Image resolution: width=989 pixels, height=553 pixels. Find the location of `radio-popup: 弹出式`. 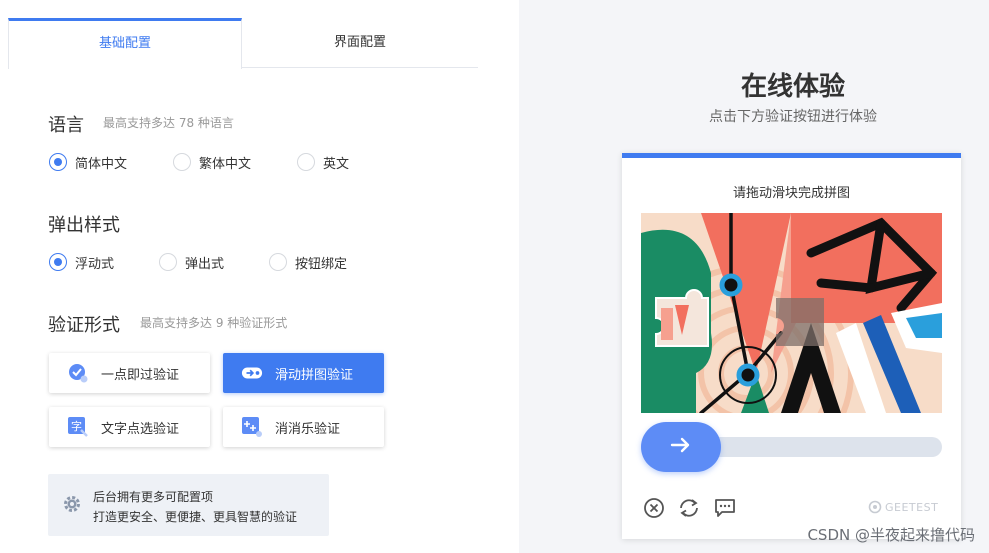

radio-popup: 弹出式 is located at coordinates (191, 262).